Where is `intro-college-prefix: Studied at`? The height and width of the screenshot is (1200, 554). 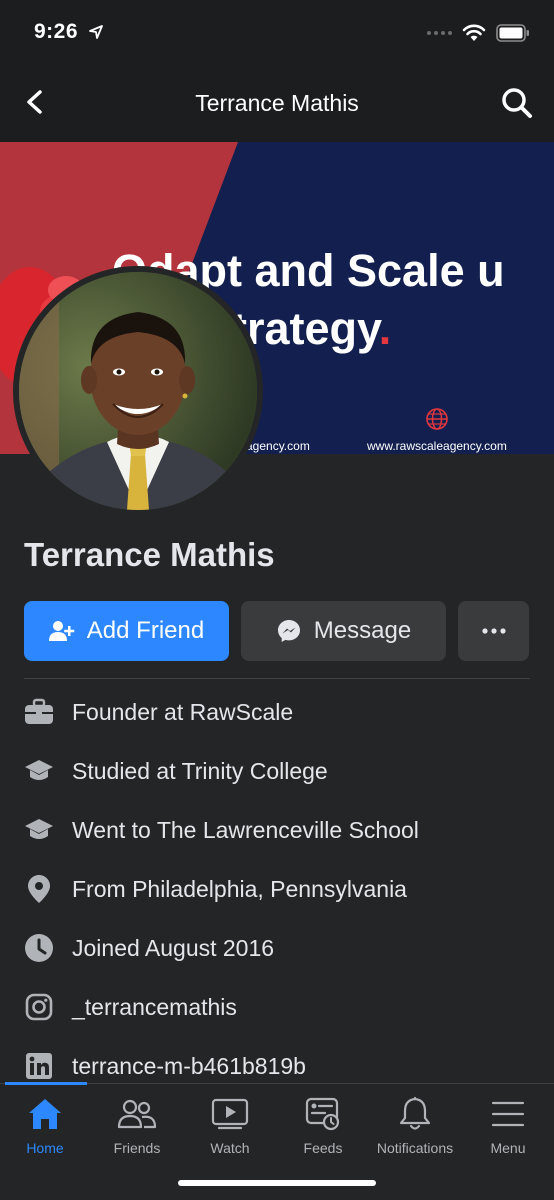
intro-college-prefix: Studied at is located at coordinates (127, 770).